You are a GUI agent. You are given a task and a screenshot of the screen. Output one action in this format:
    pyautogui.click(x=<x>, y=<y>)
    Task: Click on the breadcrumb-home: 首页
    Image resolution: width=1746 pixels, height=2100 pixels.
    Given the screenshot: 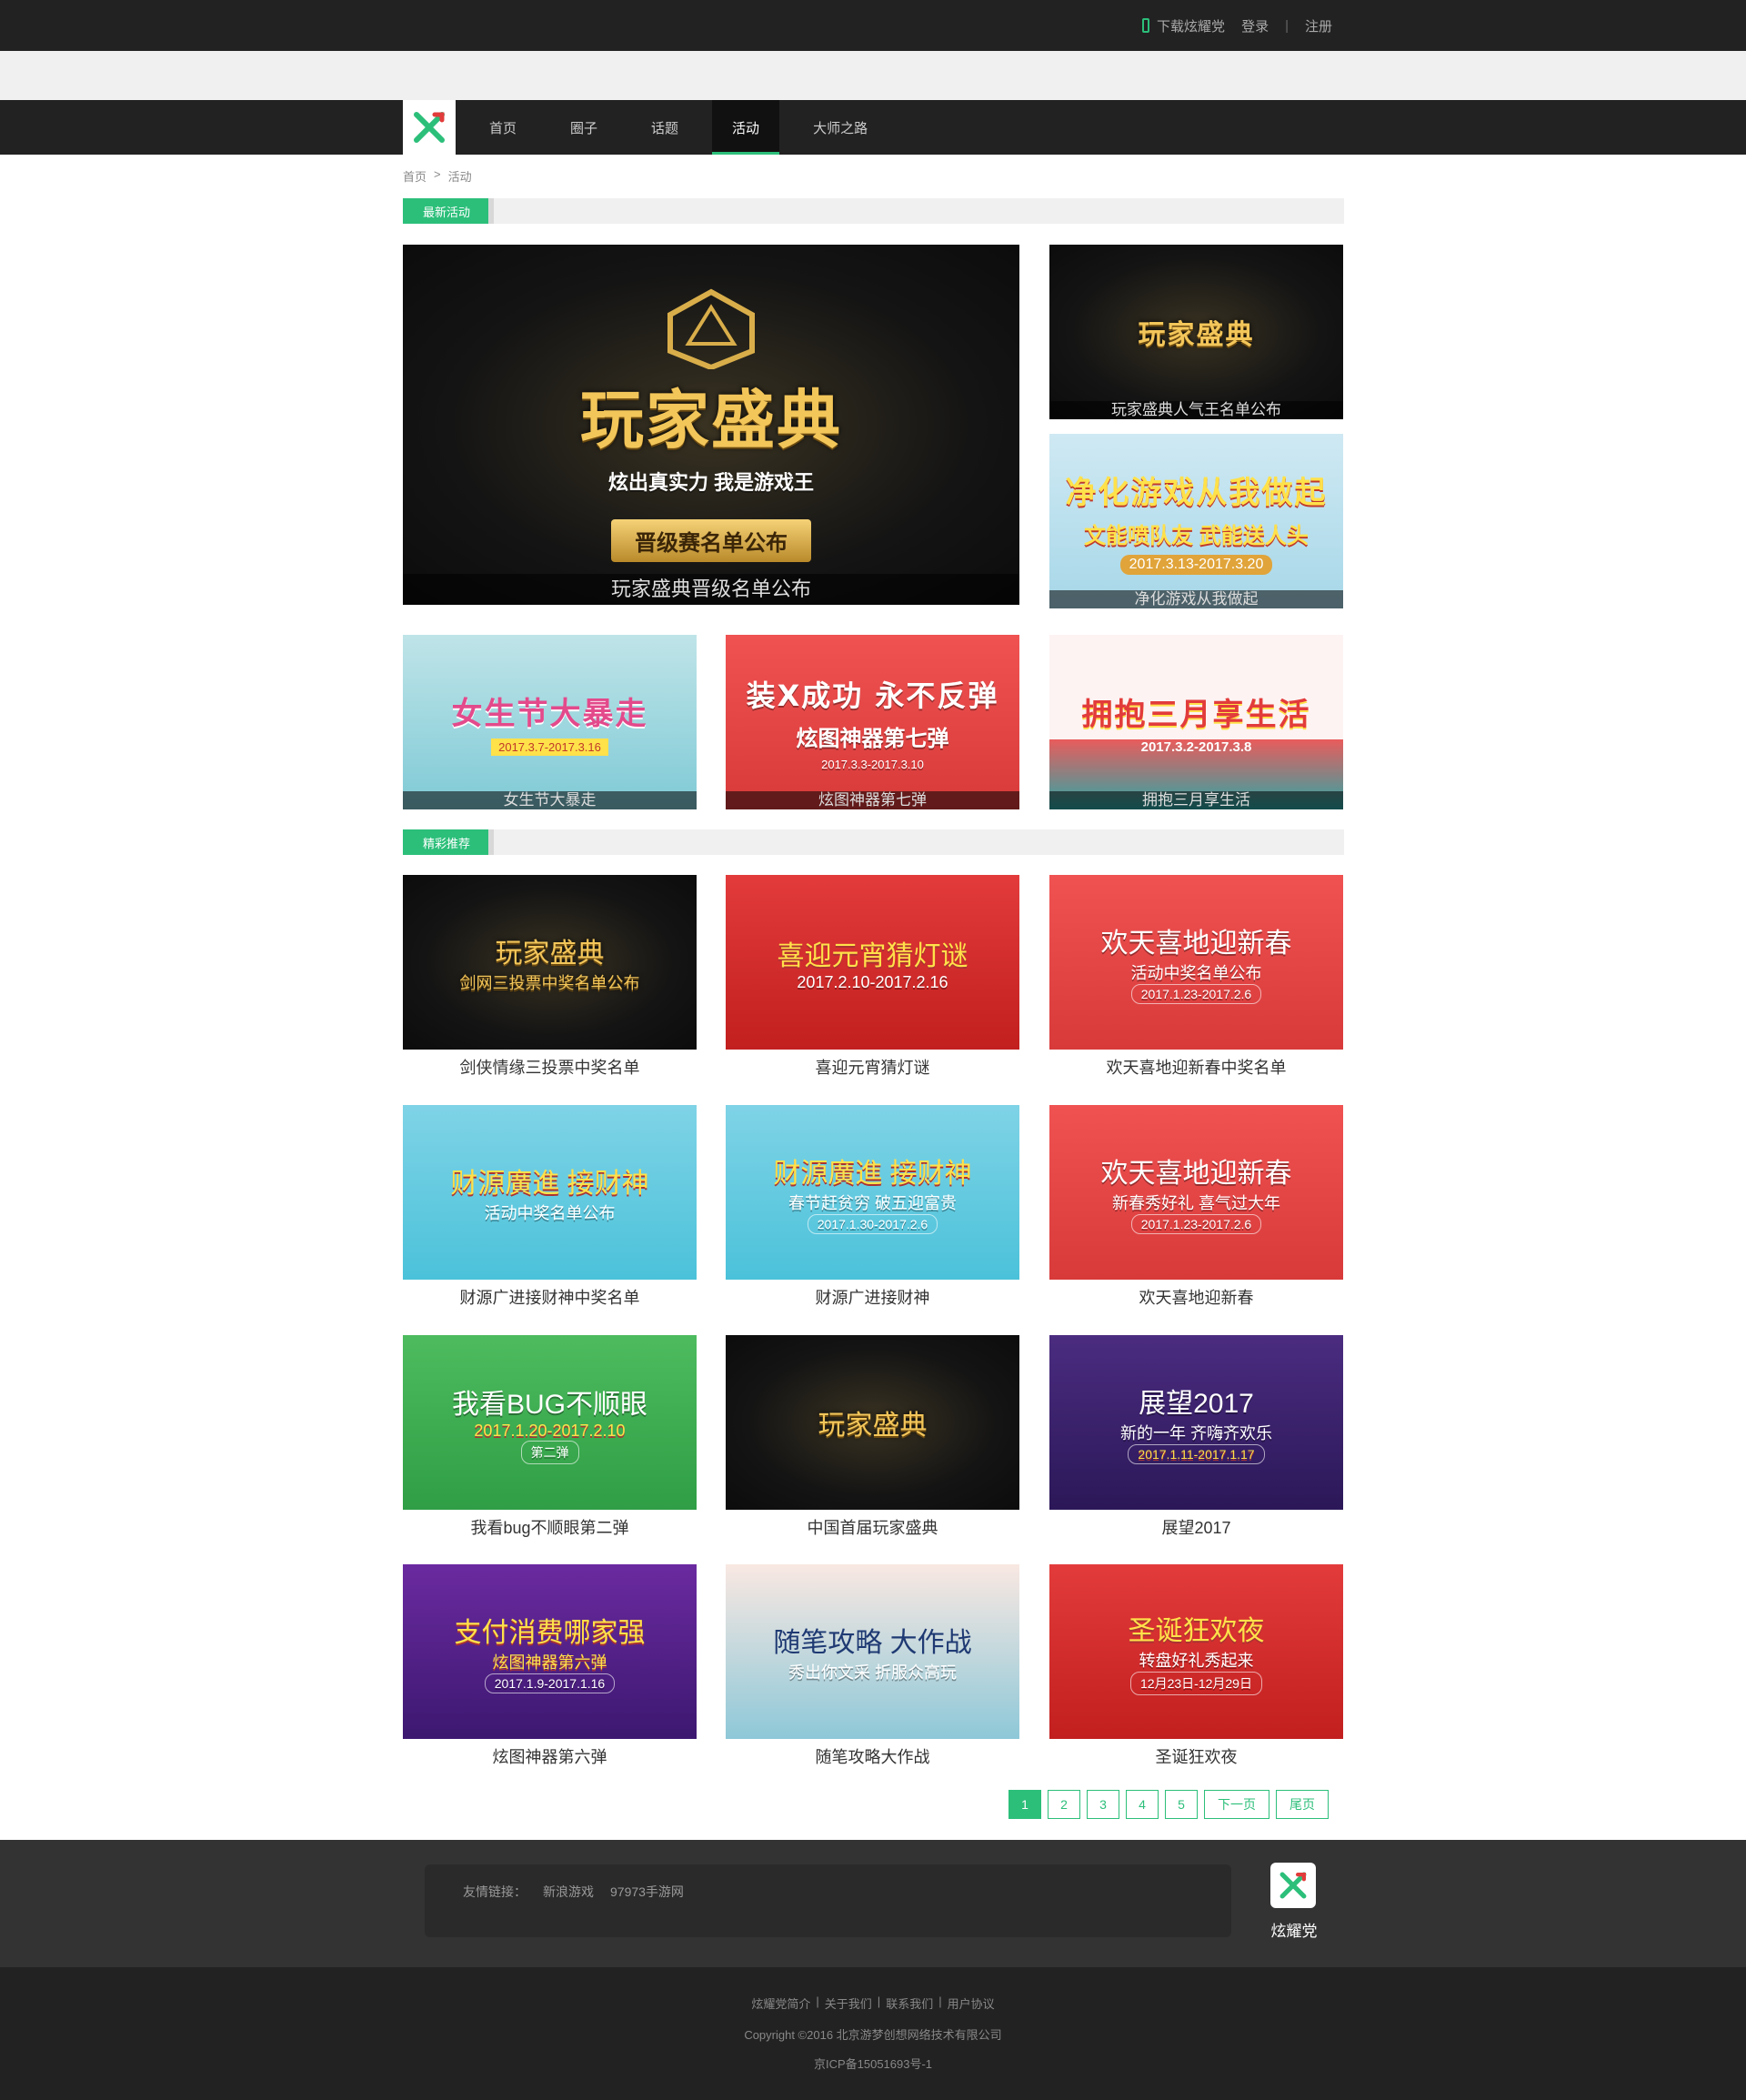 What is the action you would take?
    pyautogui.click(x=415, y=176)
    